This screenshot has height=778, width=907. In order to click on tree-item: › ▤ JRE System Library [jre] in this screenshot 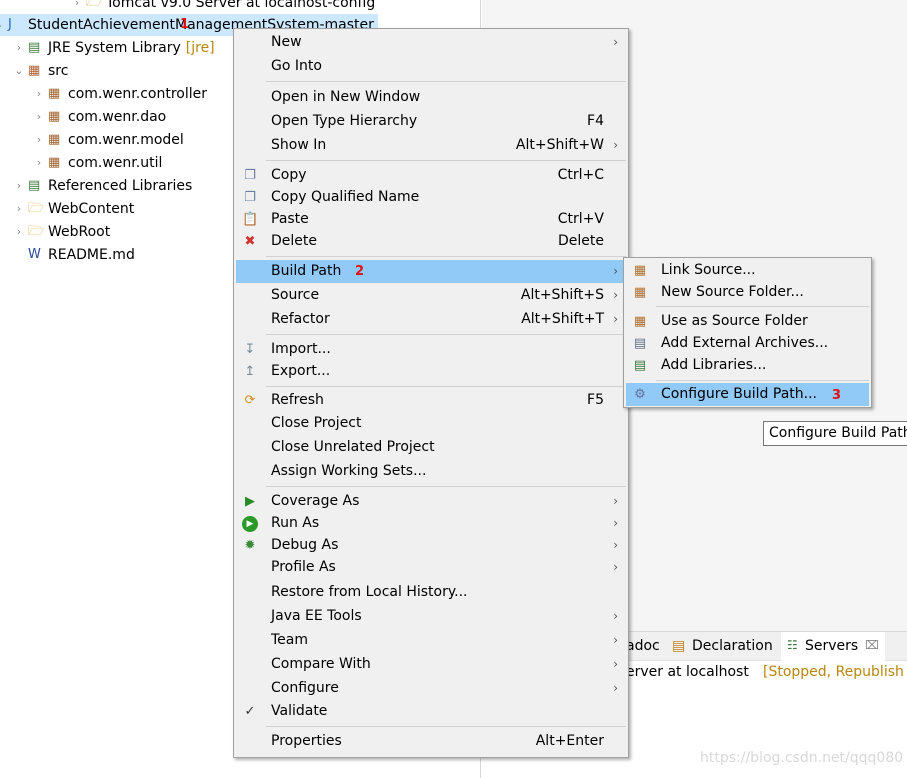, I will do `click(113, 48)`.